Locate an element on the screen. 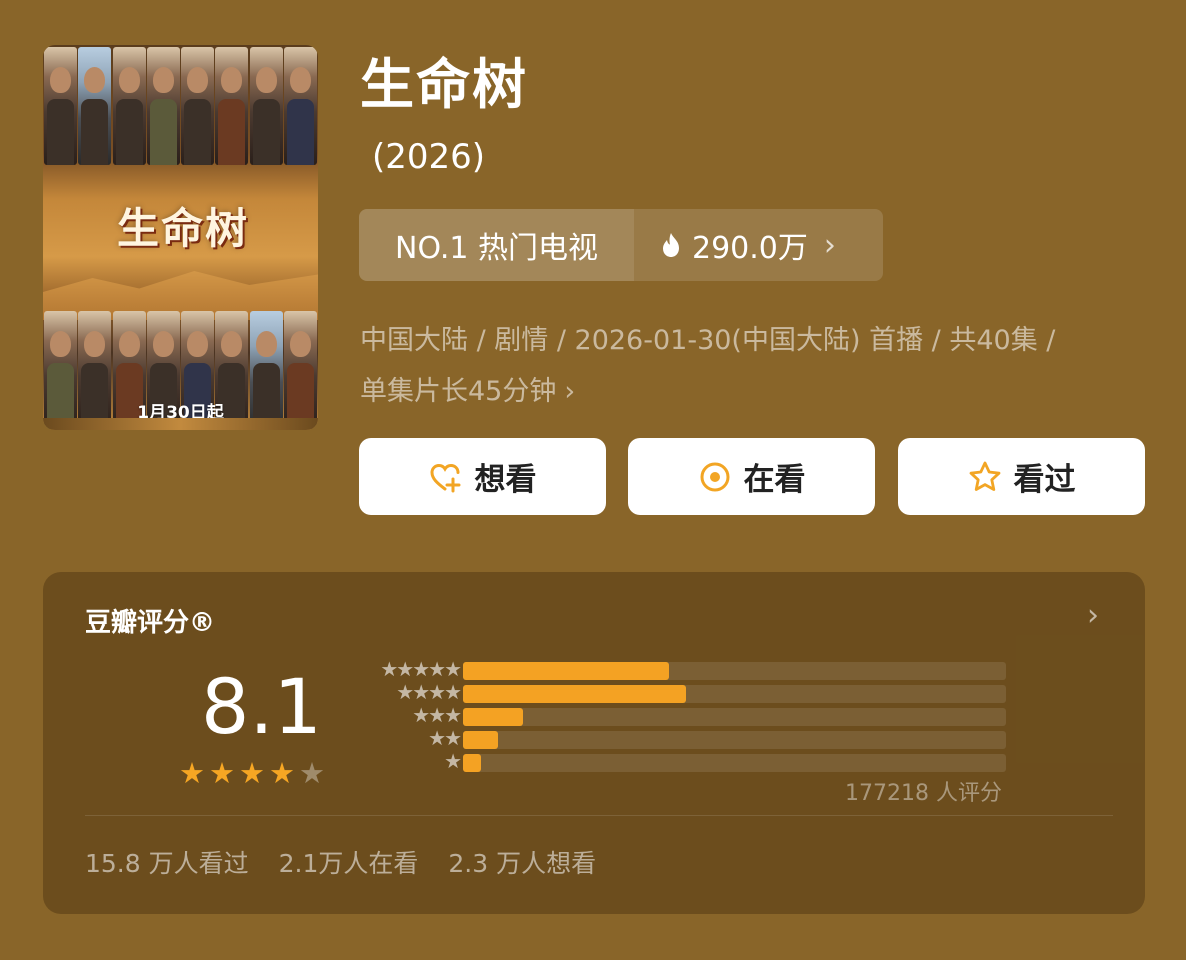  rating-score: 8.1 is located at coordinates (261, 706).